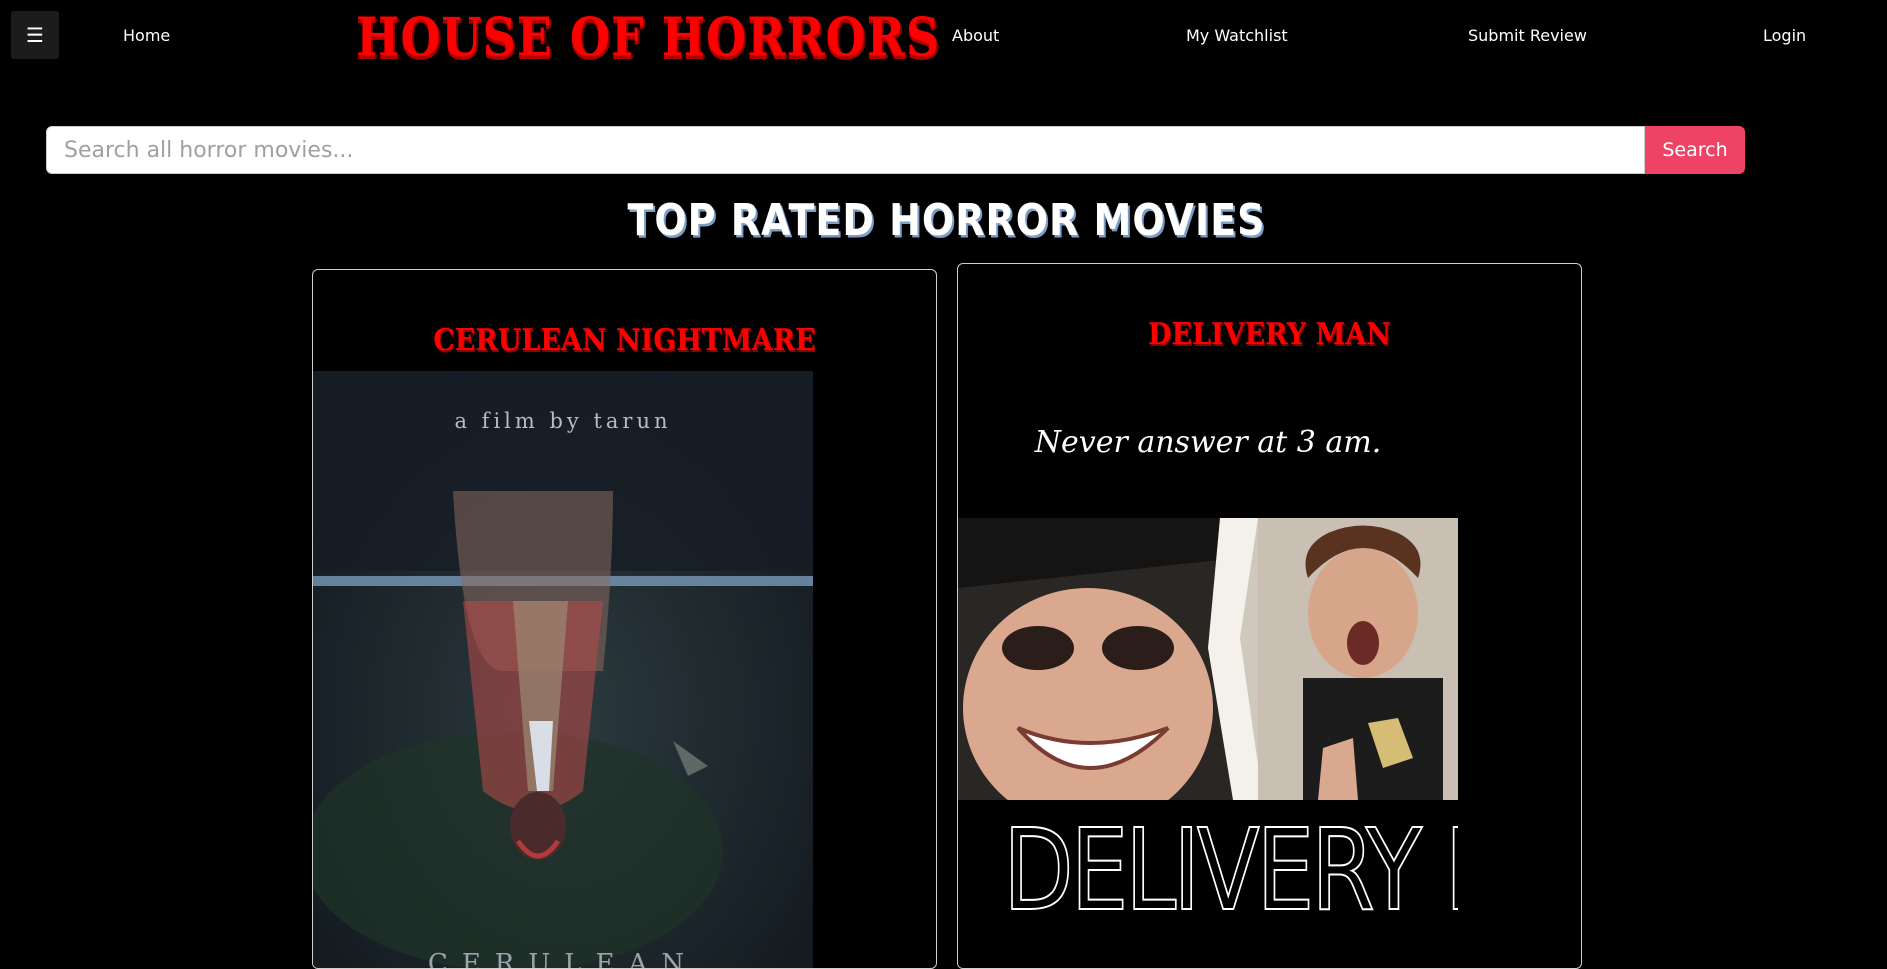  I want to click on poster-credit-text: a film by tarun, so click(563, 421).